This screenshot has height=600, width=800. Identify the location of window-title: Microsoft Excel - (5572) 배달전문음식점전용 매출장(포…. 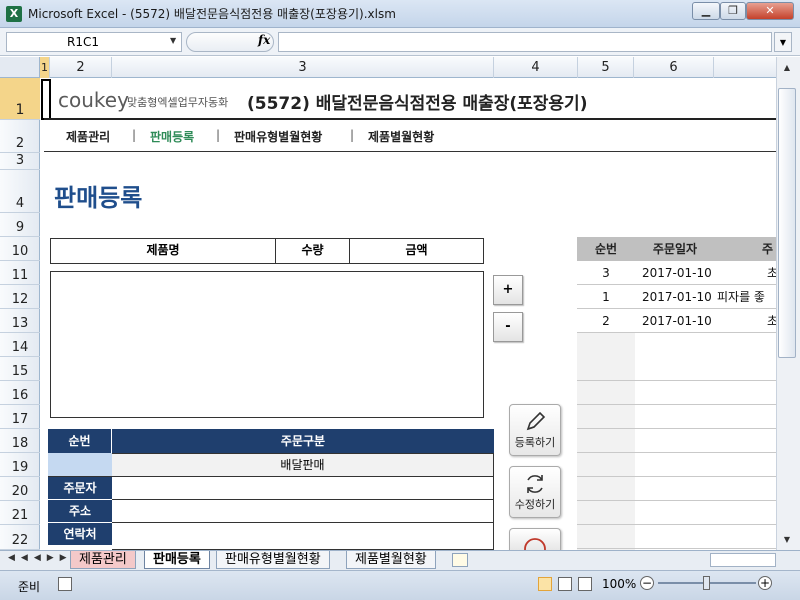
(212, 14).